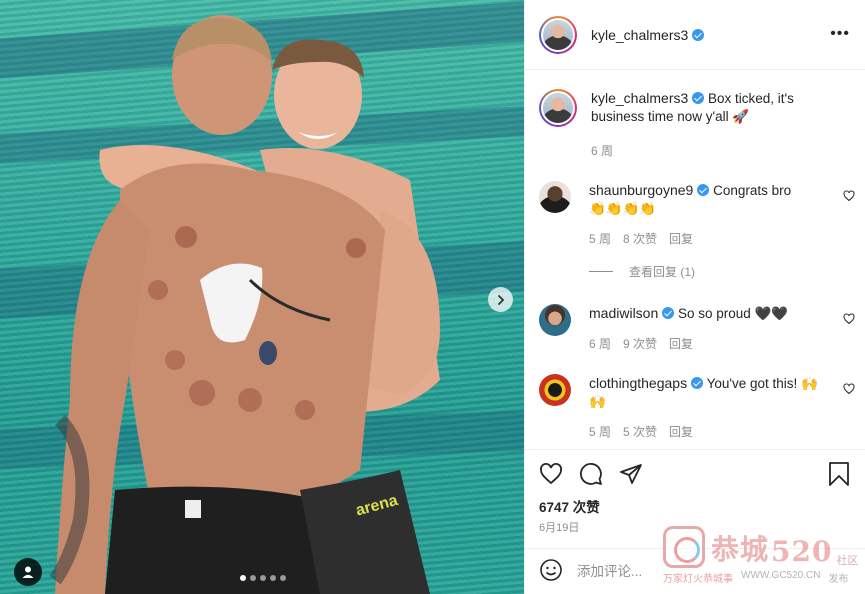 The image size is (865, 594). I want to click on carousel-indicator, so click(263, 578).